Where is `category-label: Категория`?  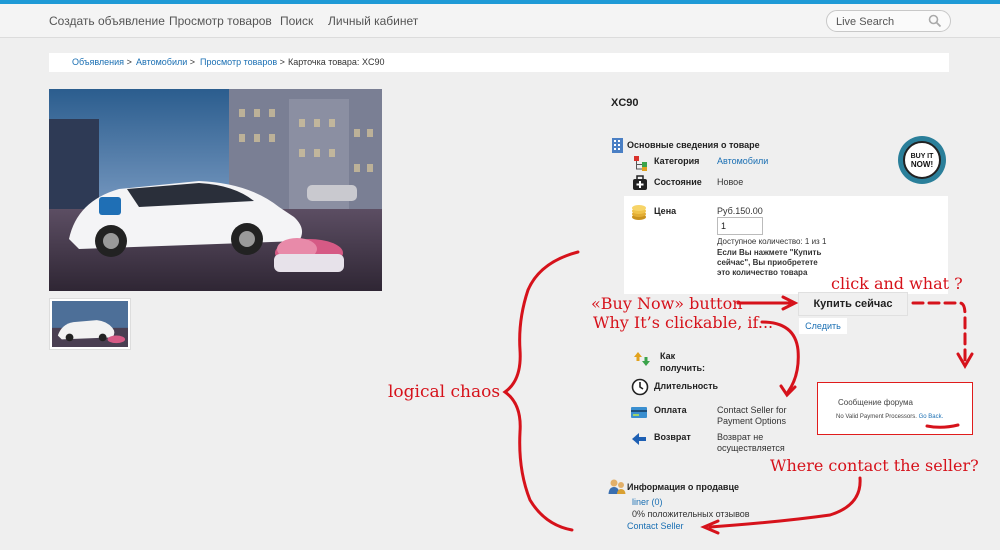 category-label: Категория is located at coordinates (677, 161).